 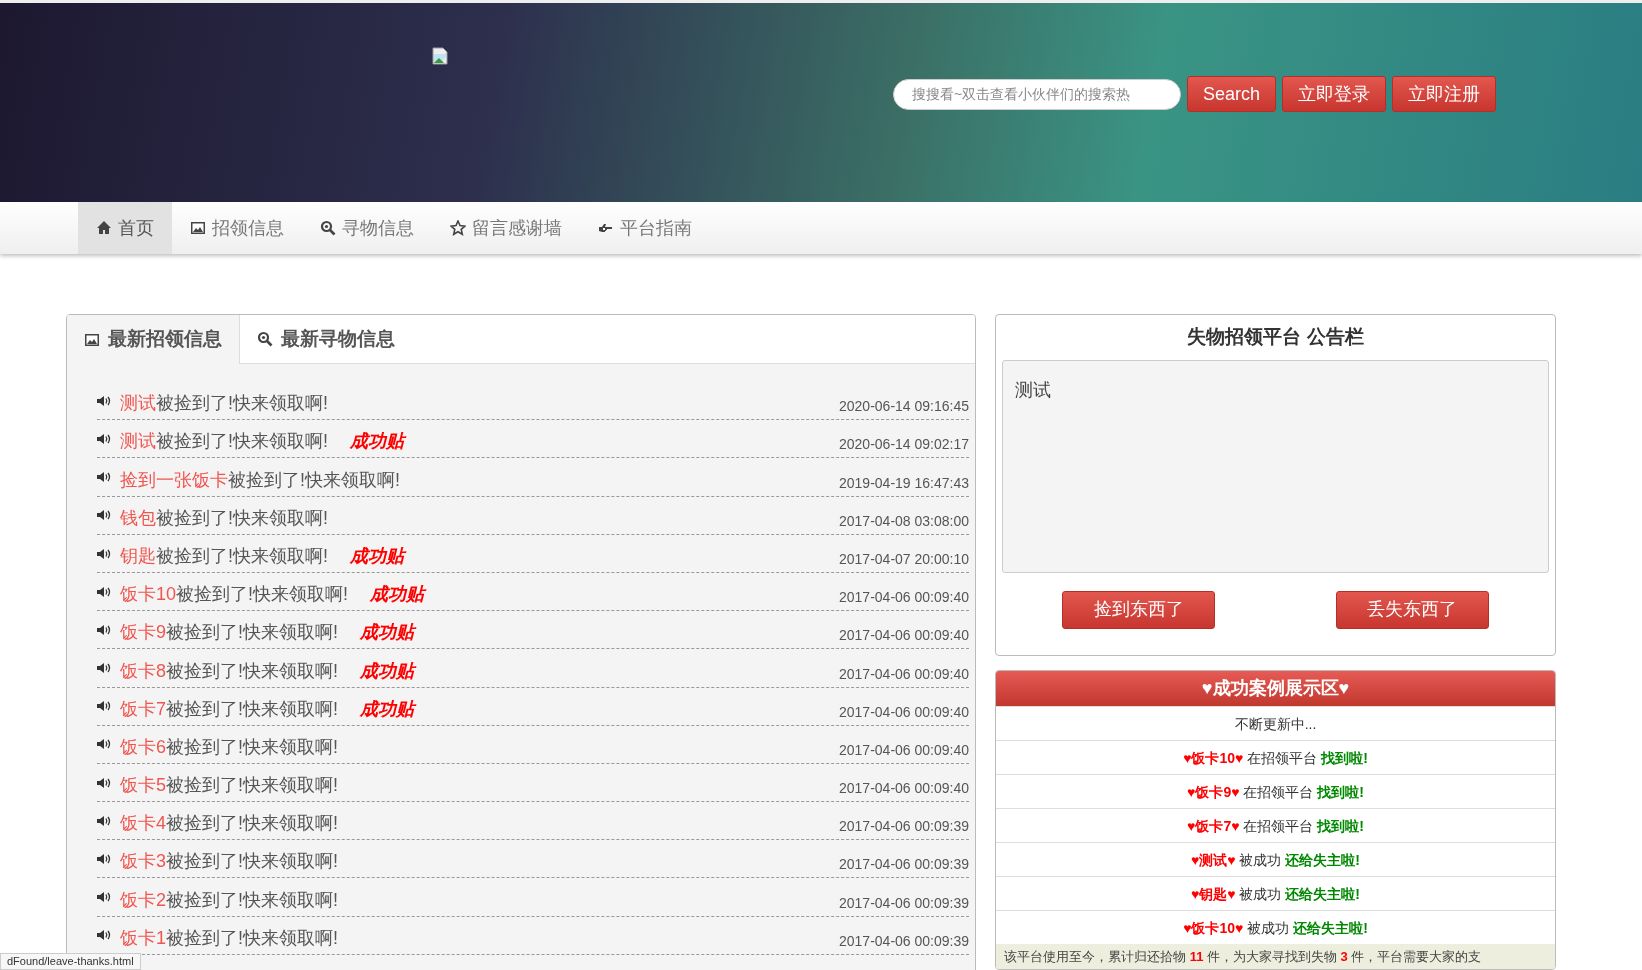 What do you see at coordinates (143, 900) in the screenshot?
I see `item-name-link: 饭卡2` at bounding box center [143, 900].